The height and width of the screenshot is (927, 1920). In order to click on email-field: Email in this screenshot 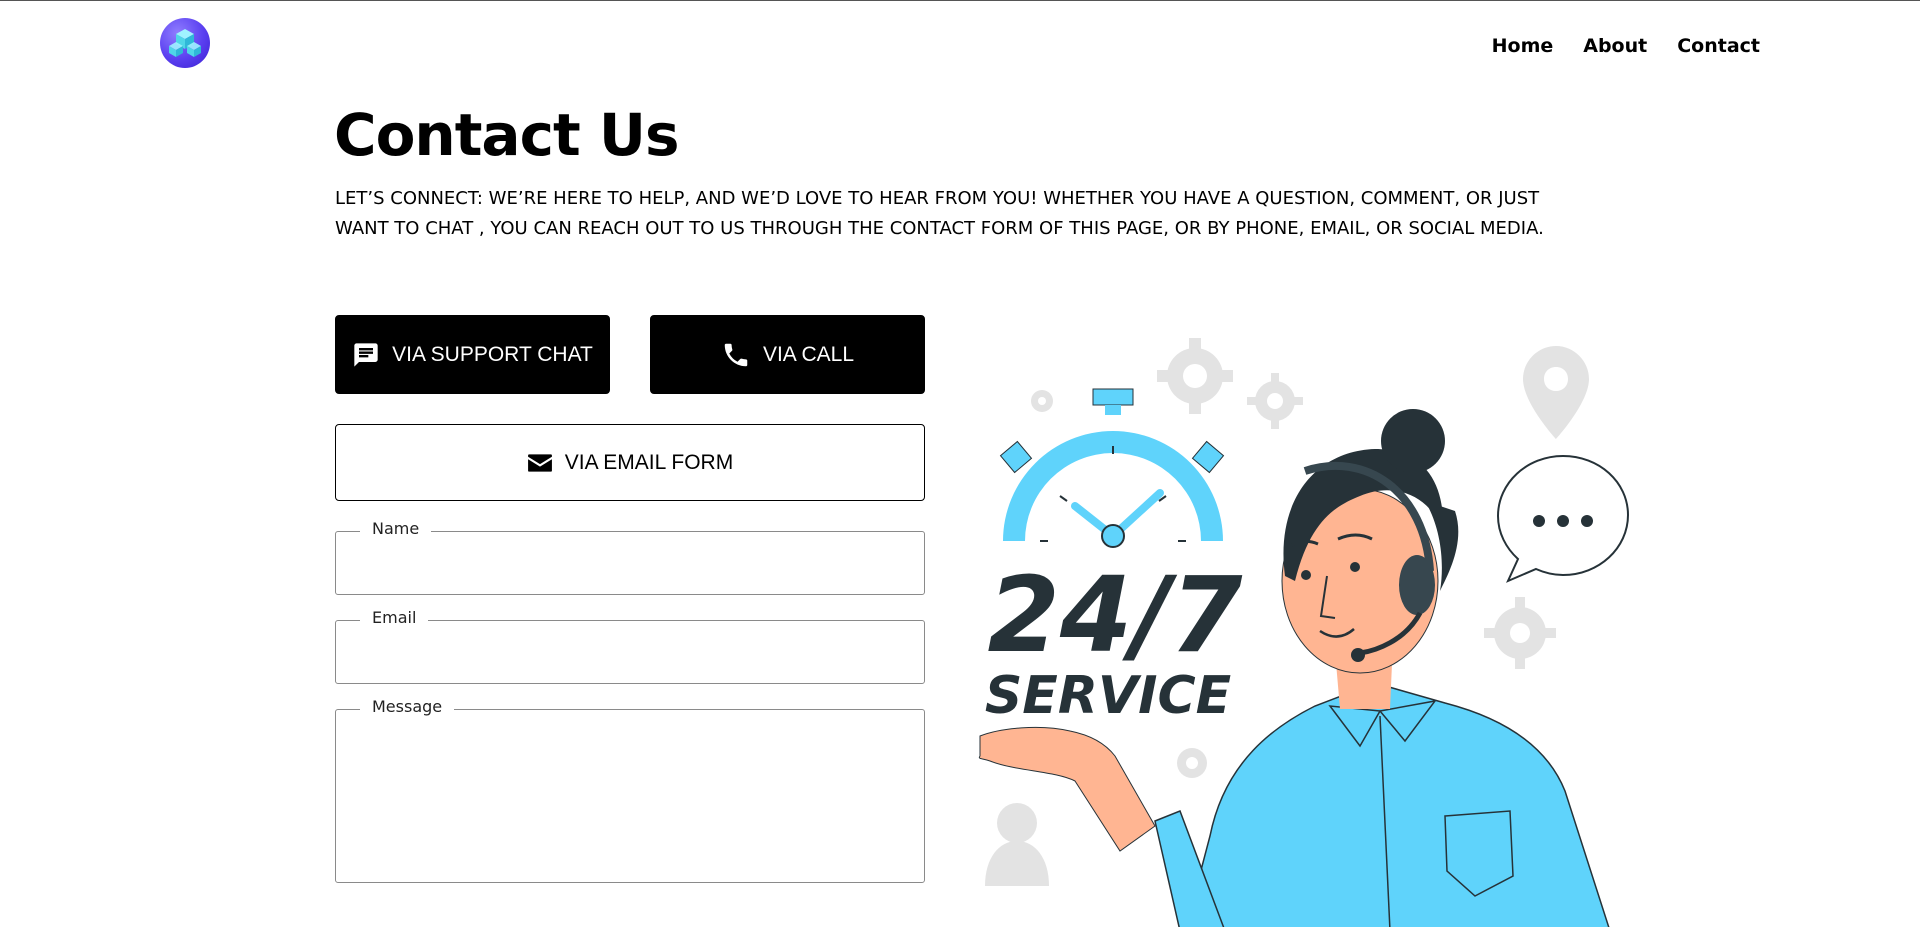, I will do `click(630, 646)`.